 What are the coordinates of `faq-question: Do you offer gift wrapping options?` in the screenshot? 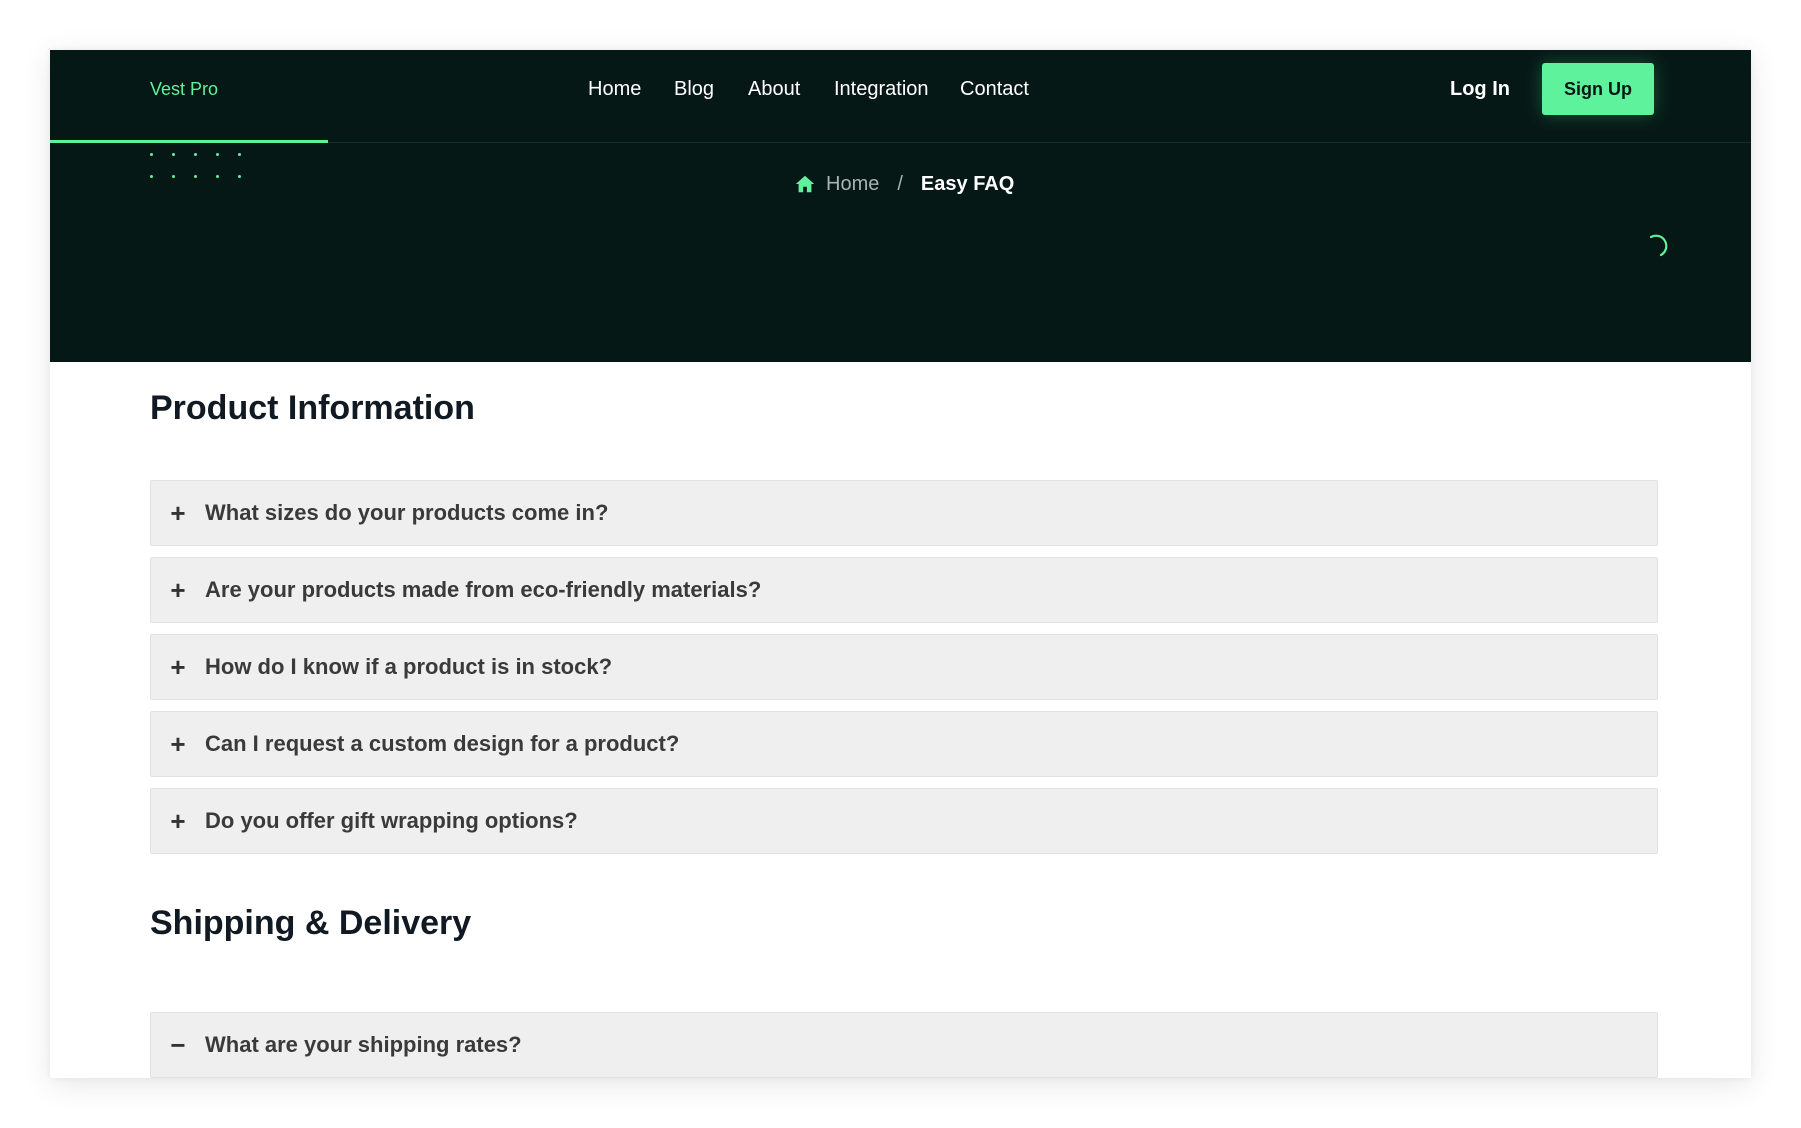 It's located at (391, 820).